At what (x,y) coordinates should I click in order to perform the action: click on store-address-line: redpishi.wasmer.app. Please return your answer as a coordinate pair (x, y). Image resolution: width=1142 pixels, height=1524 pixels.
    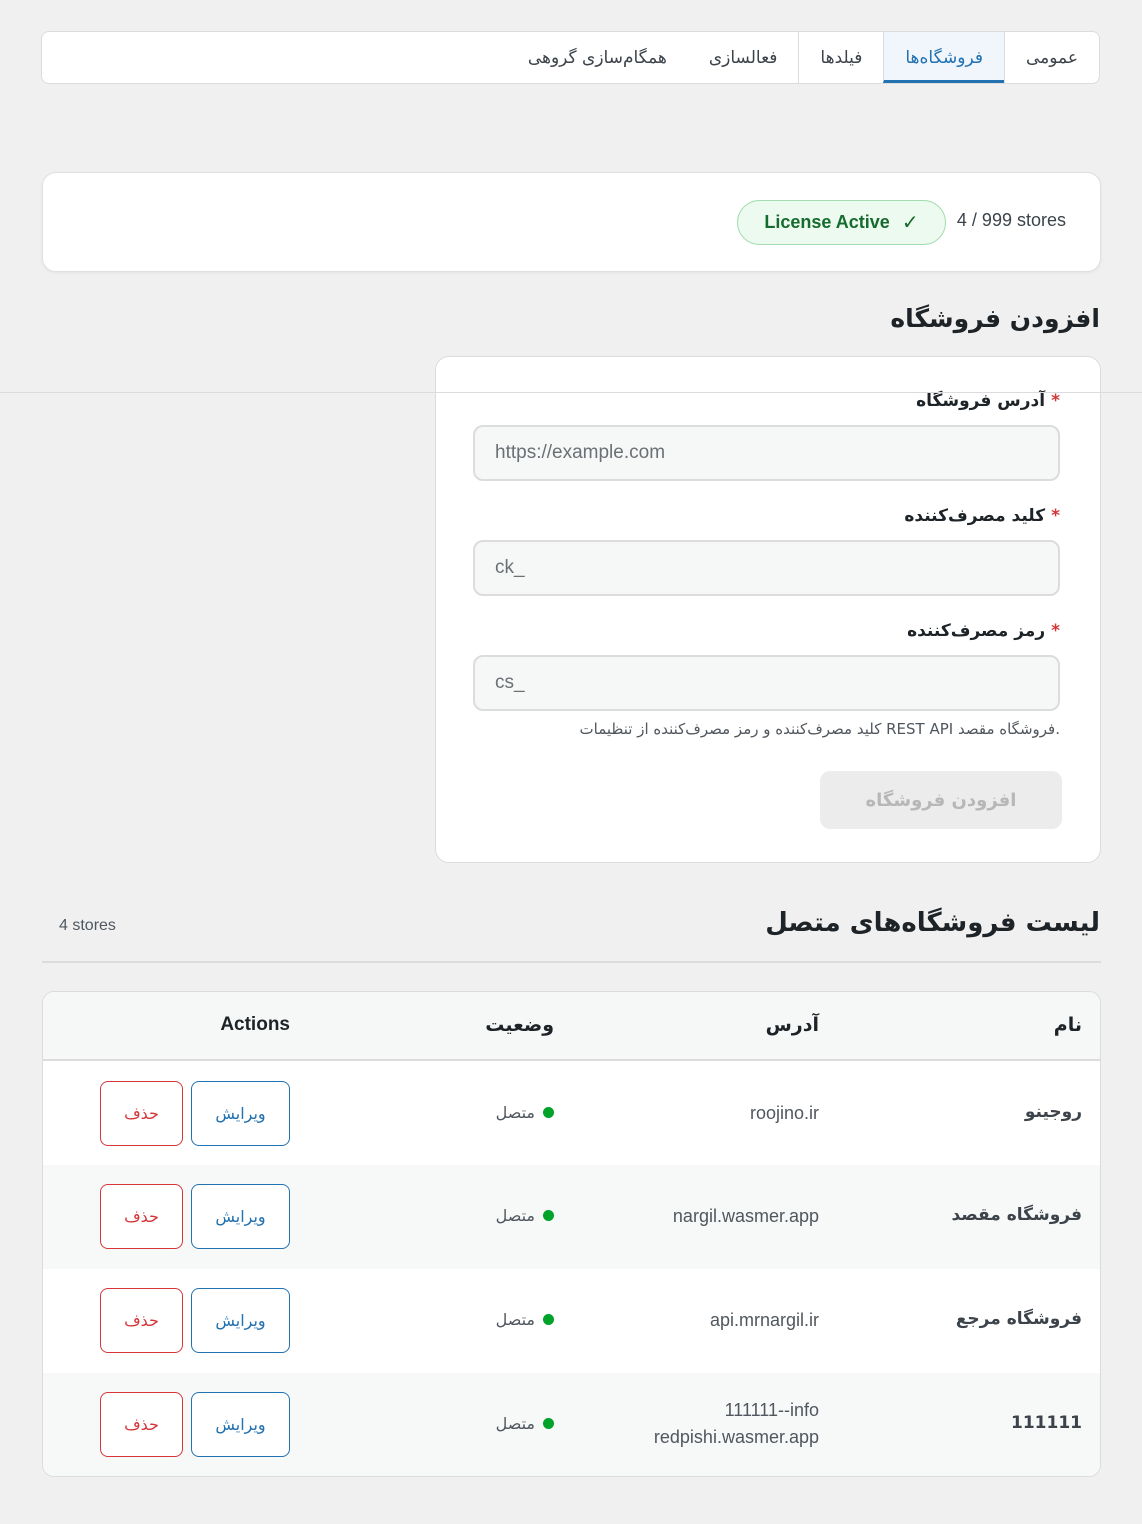
    Looking at the image, I should click on (736, 1437).